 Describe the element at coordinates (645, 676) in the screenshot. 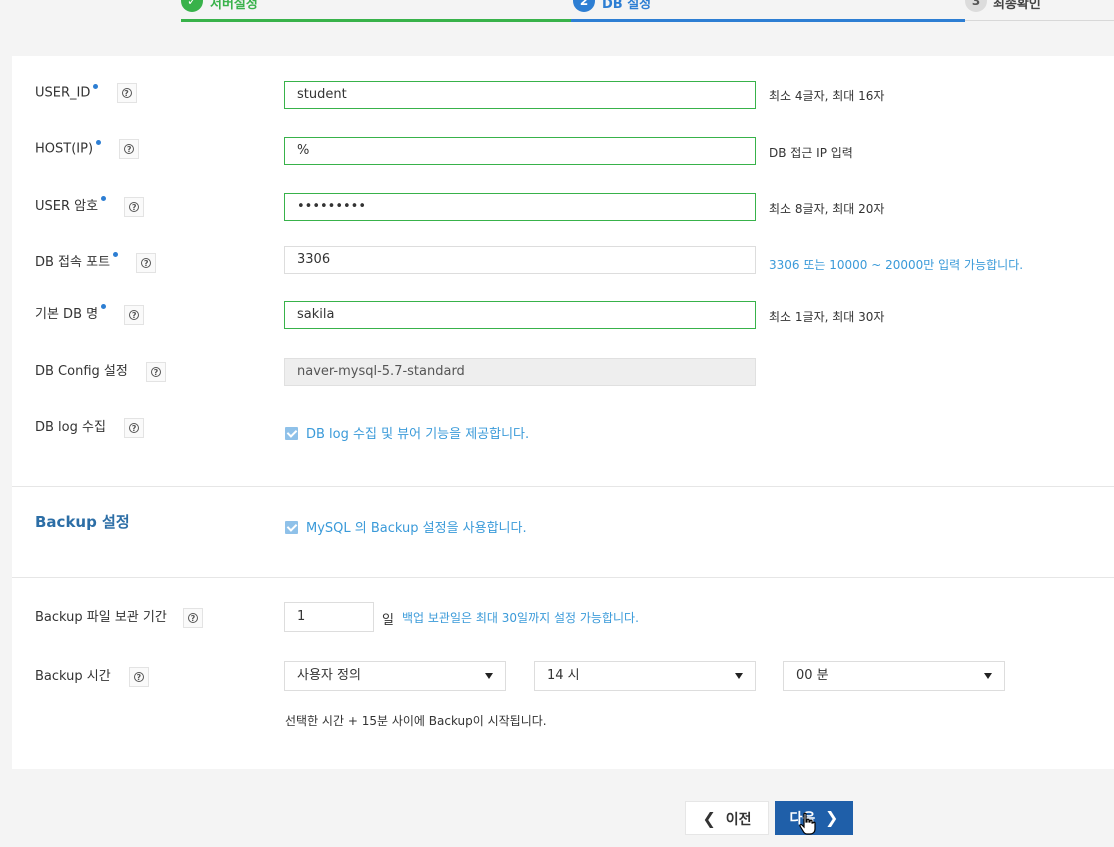

I see `backup-hour-select: 14 시` at that location.